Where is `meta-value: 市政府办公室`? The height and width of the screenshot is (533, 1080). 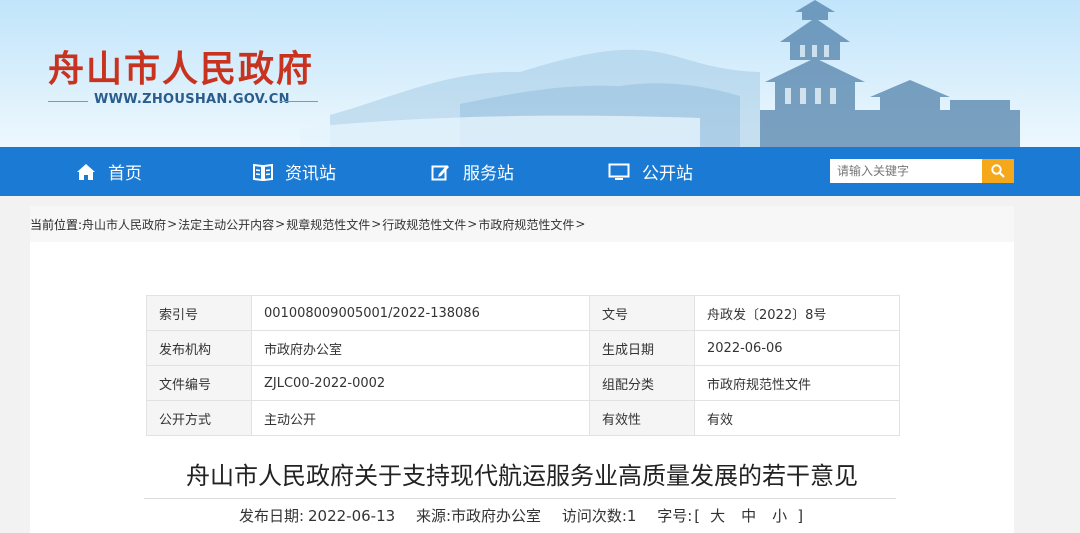
meta-value: 市政府办公室 is located at coordinates (420, 348).